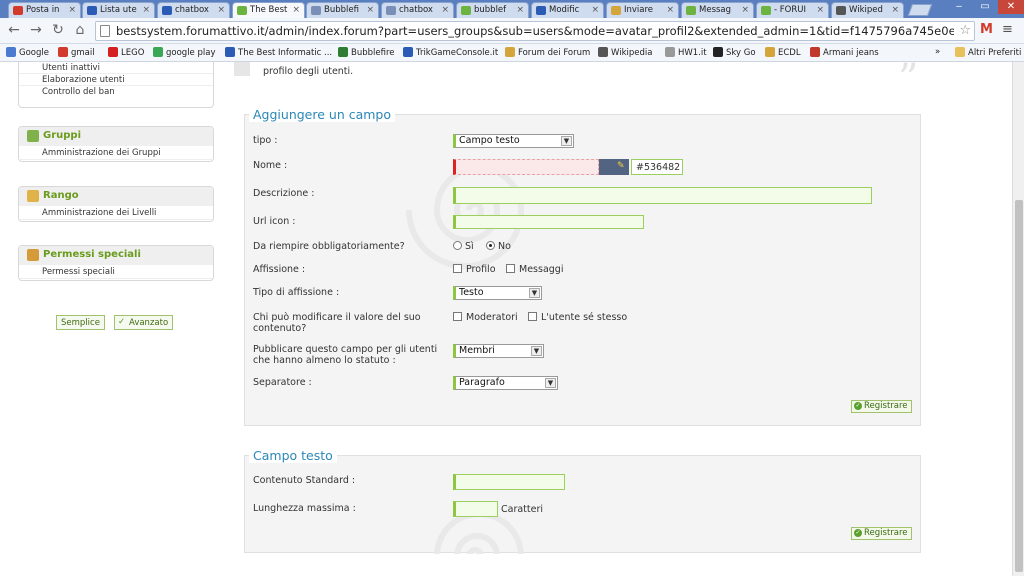 The height and width of the screenshot is (576, 1024). What do you see at coordinates (692, 53) in the screenshot?
I see `bookmark-label: HW1.it` at bounding box center [692, 53].